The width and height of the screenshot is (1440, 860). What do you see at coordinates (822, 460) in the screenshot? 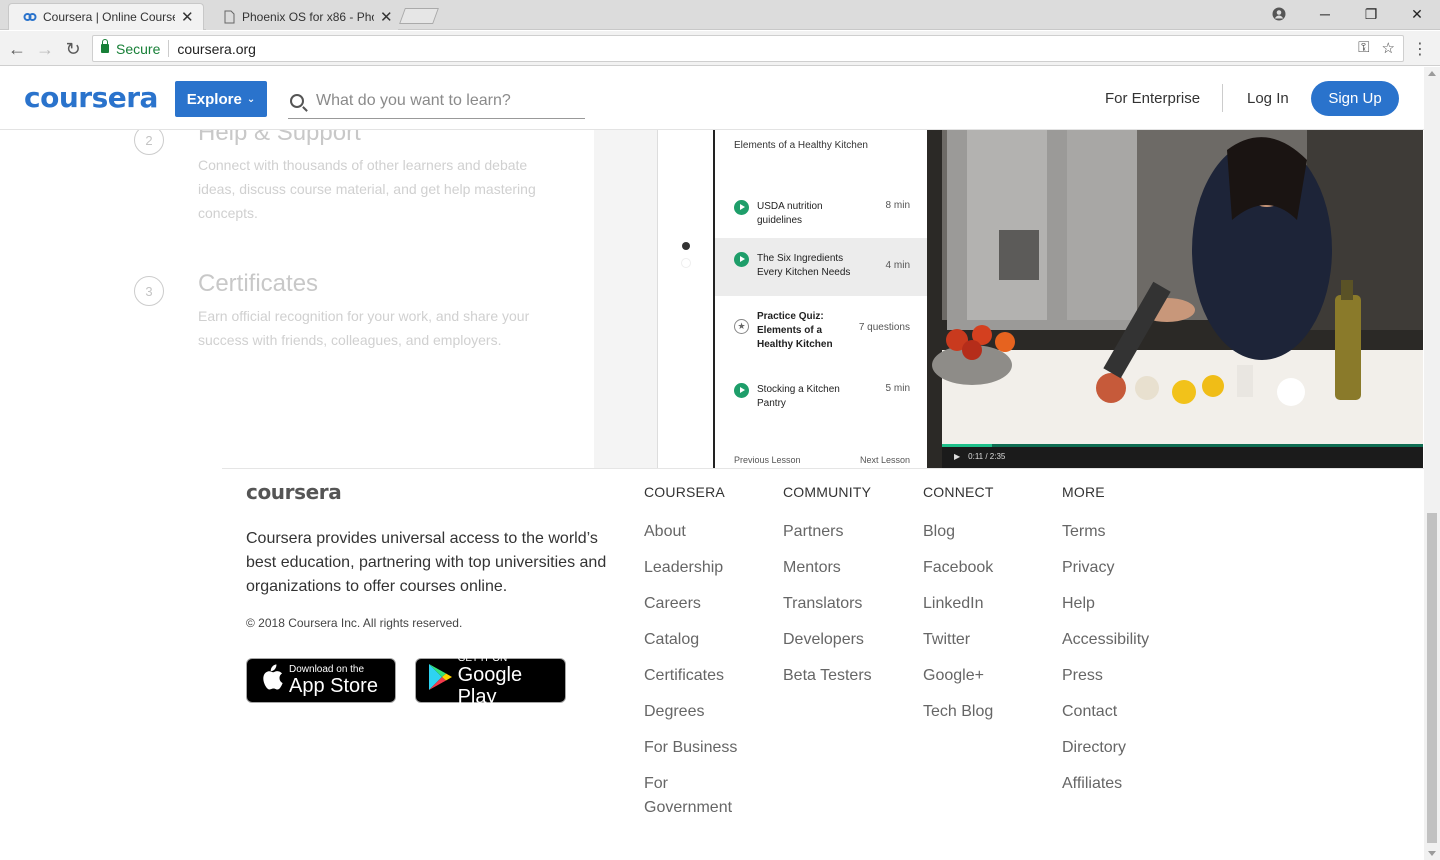
I see `lesson-nav: Previous Lesson Next Lesson` at bounding box center [822, 460].